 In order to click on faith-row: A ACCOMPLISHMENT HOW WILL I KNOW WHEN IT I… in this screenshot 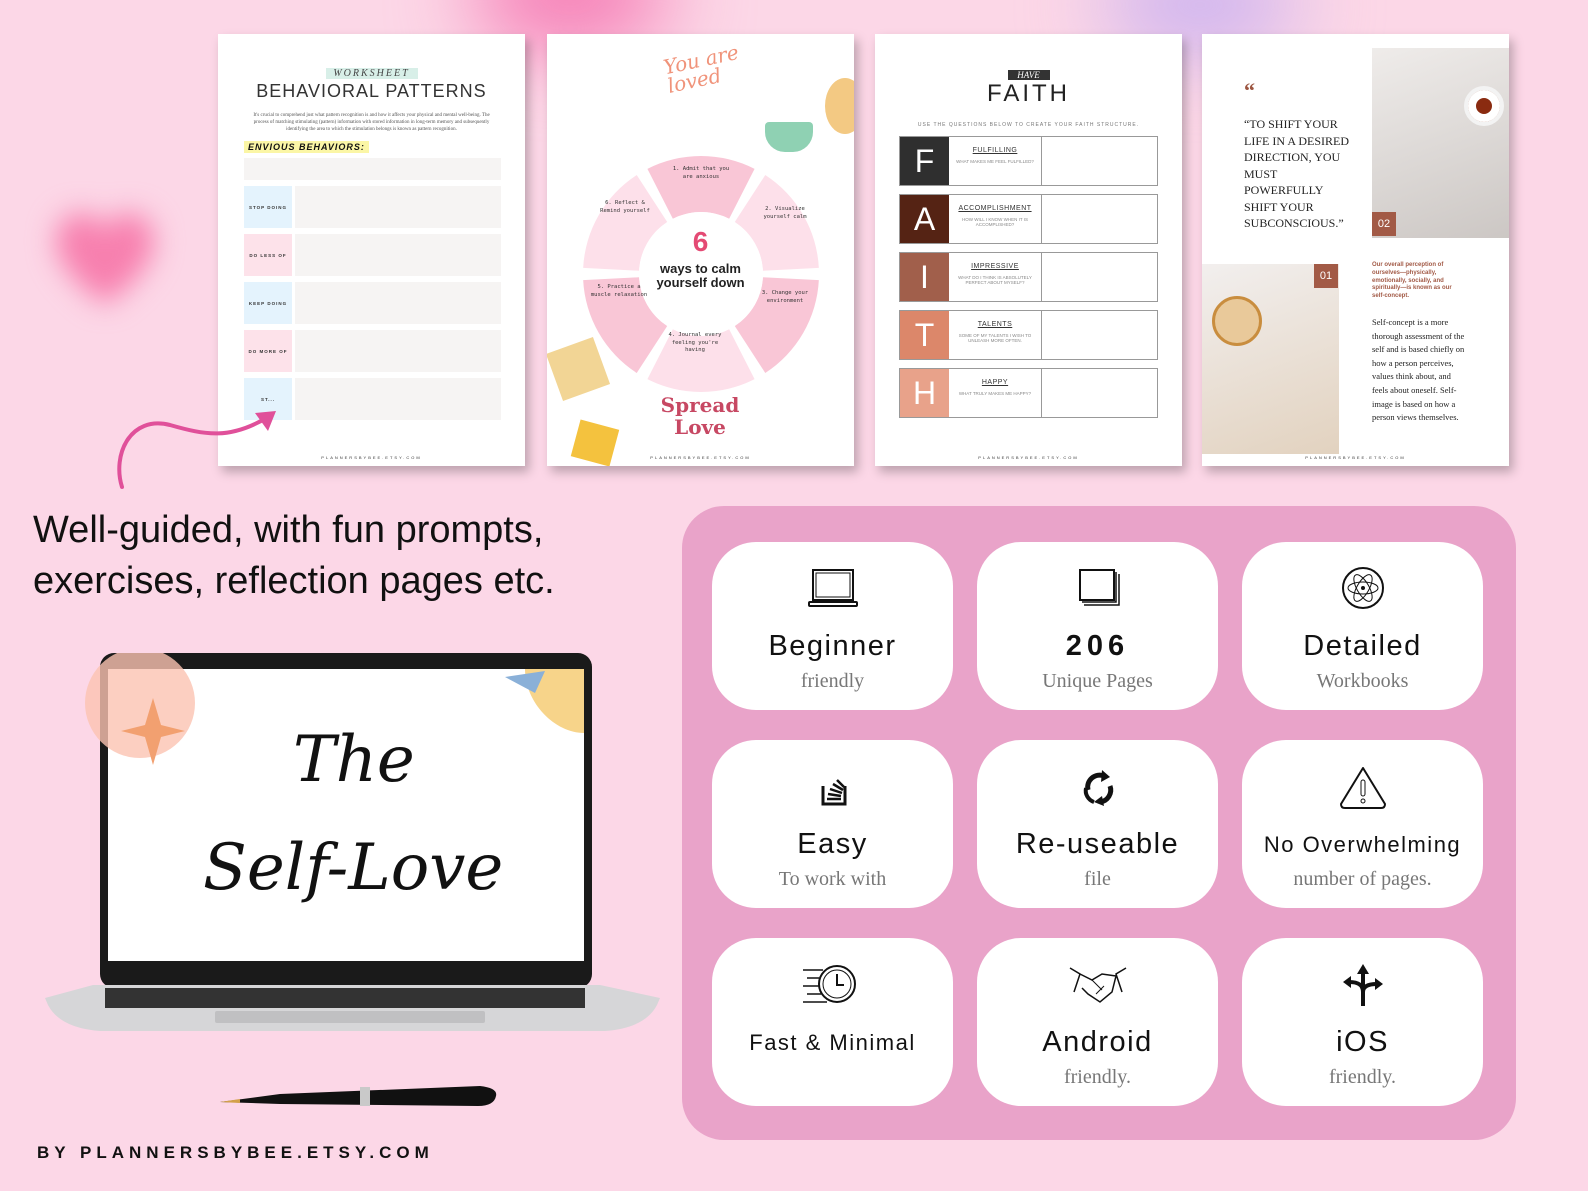, I will do `click(1028, 219)`.